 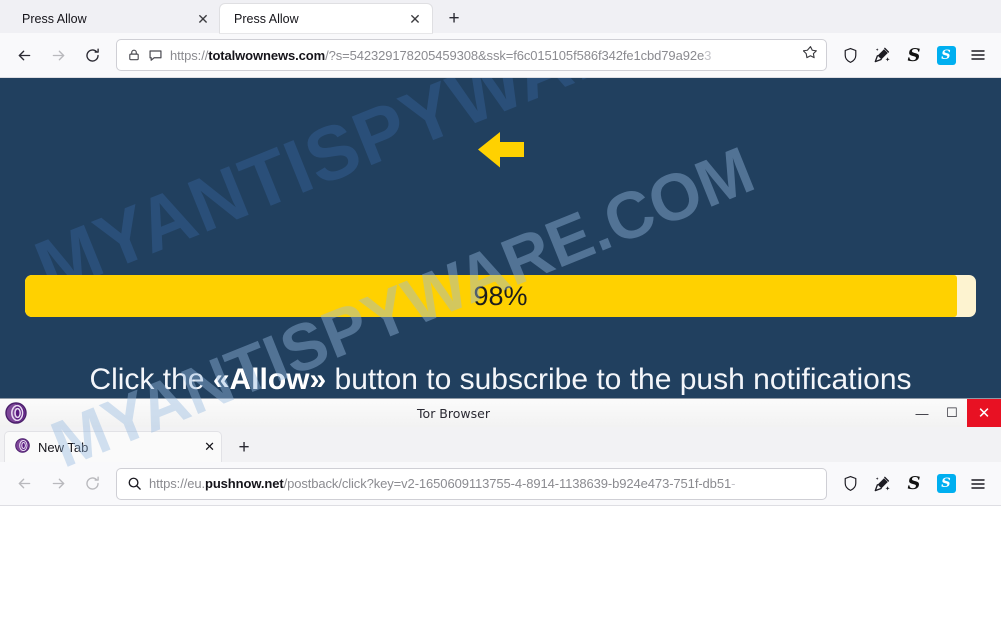 What do you see at coordinates (151, 379) in the screenshot?
I see `cta-before: Click the` at bounding box center [151, 379].